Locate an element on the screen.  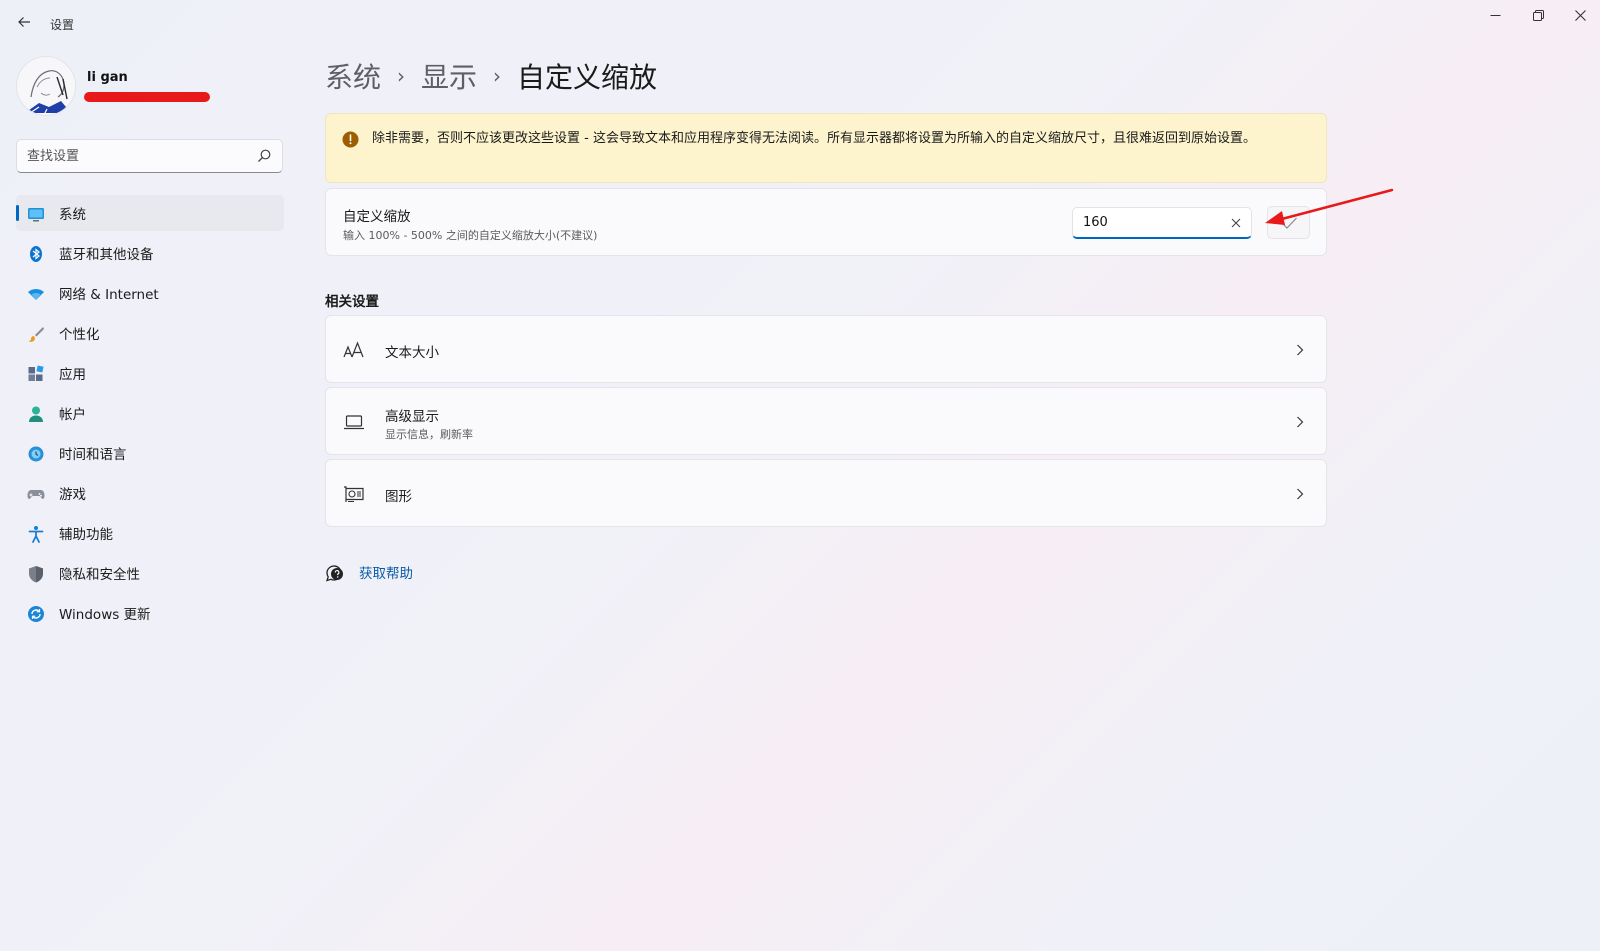
sidebar-item-label: 辅助功能 is located at coordinates (86, 535).